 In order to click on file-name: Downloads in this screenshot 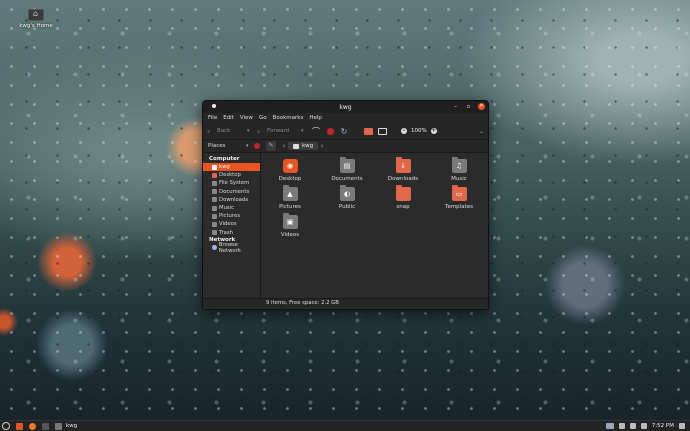, I will do `click(403, 179)`.